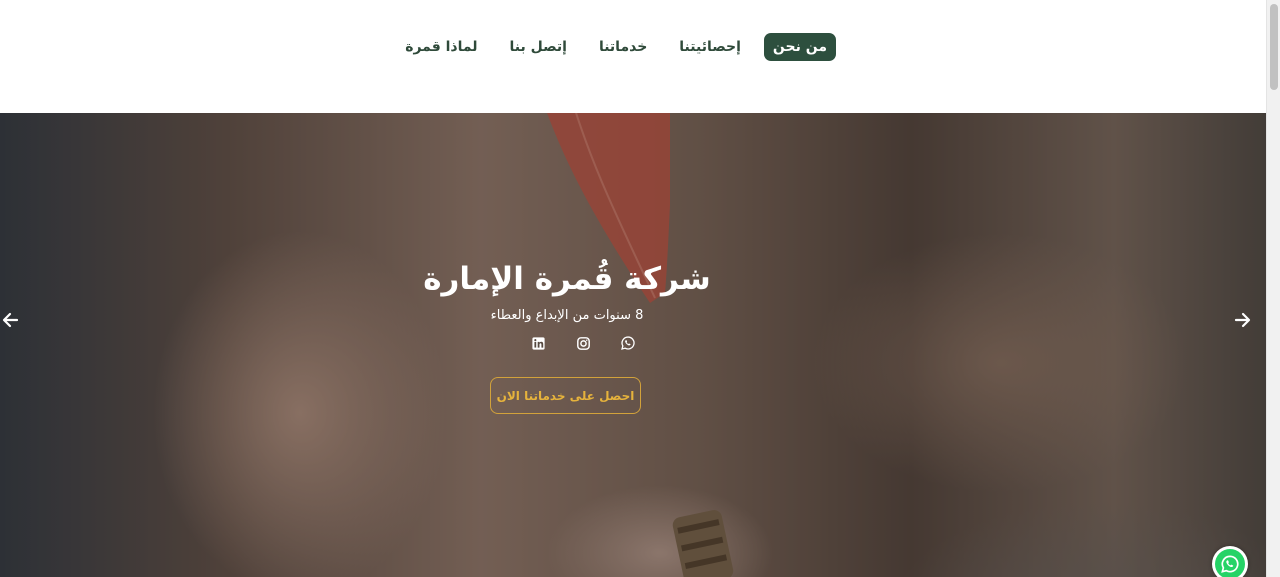 This screenshot has width=1280, height=577. I want to click on carousel-next-arrow-icon, so click(1242, 320).